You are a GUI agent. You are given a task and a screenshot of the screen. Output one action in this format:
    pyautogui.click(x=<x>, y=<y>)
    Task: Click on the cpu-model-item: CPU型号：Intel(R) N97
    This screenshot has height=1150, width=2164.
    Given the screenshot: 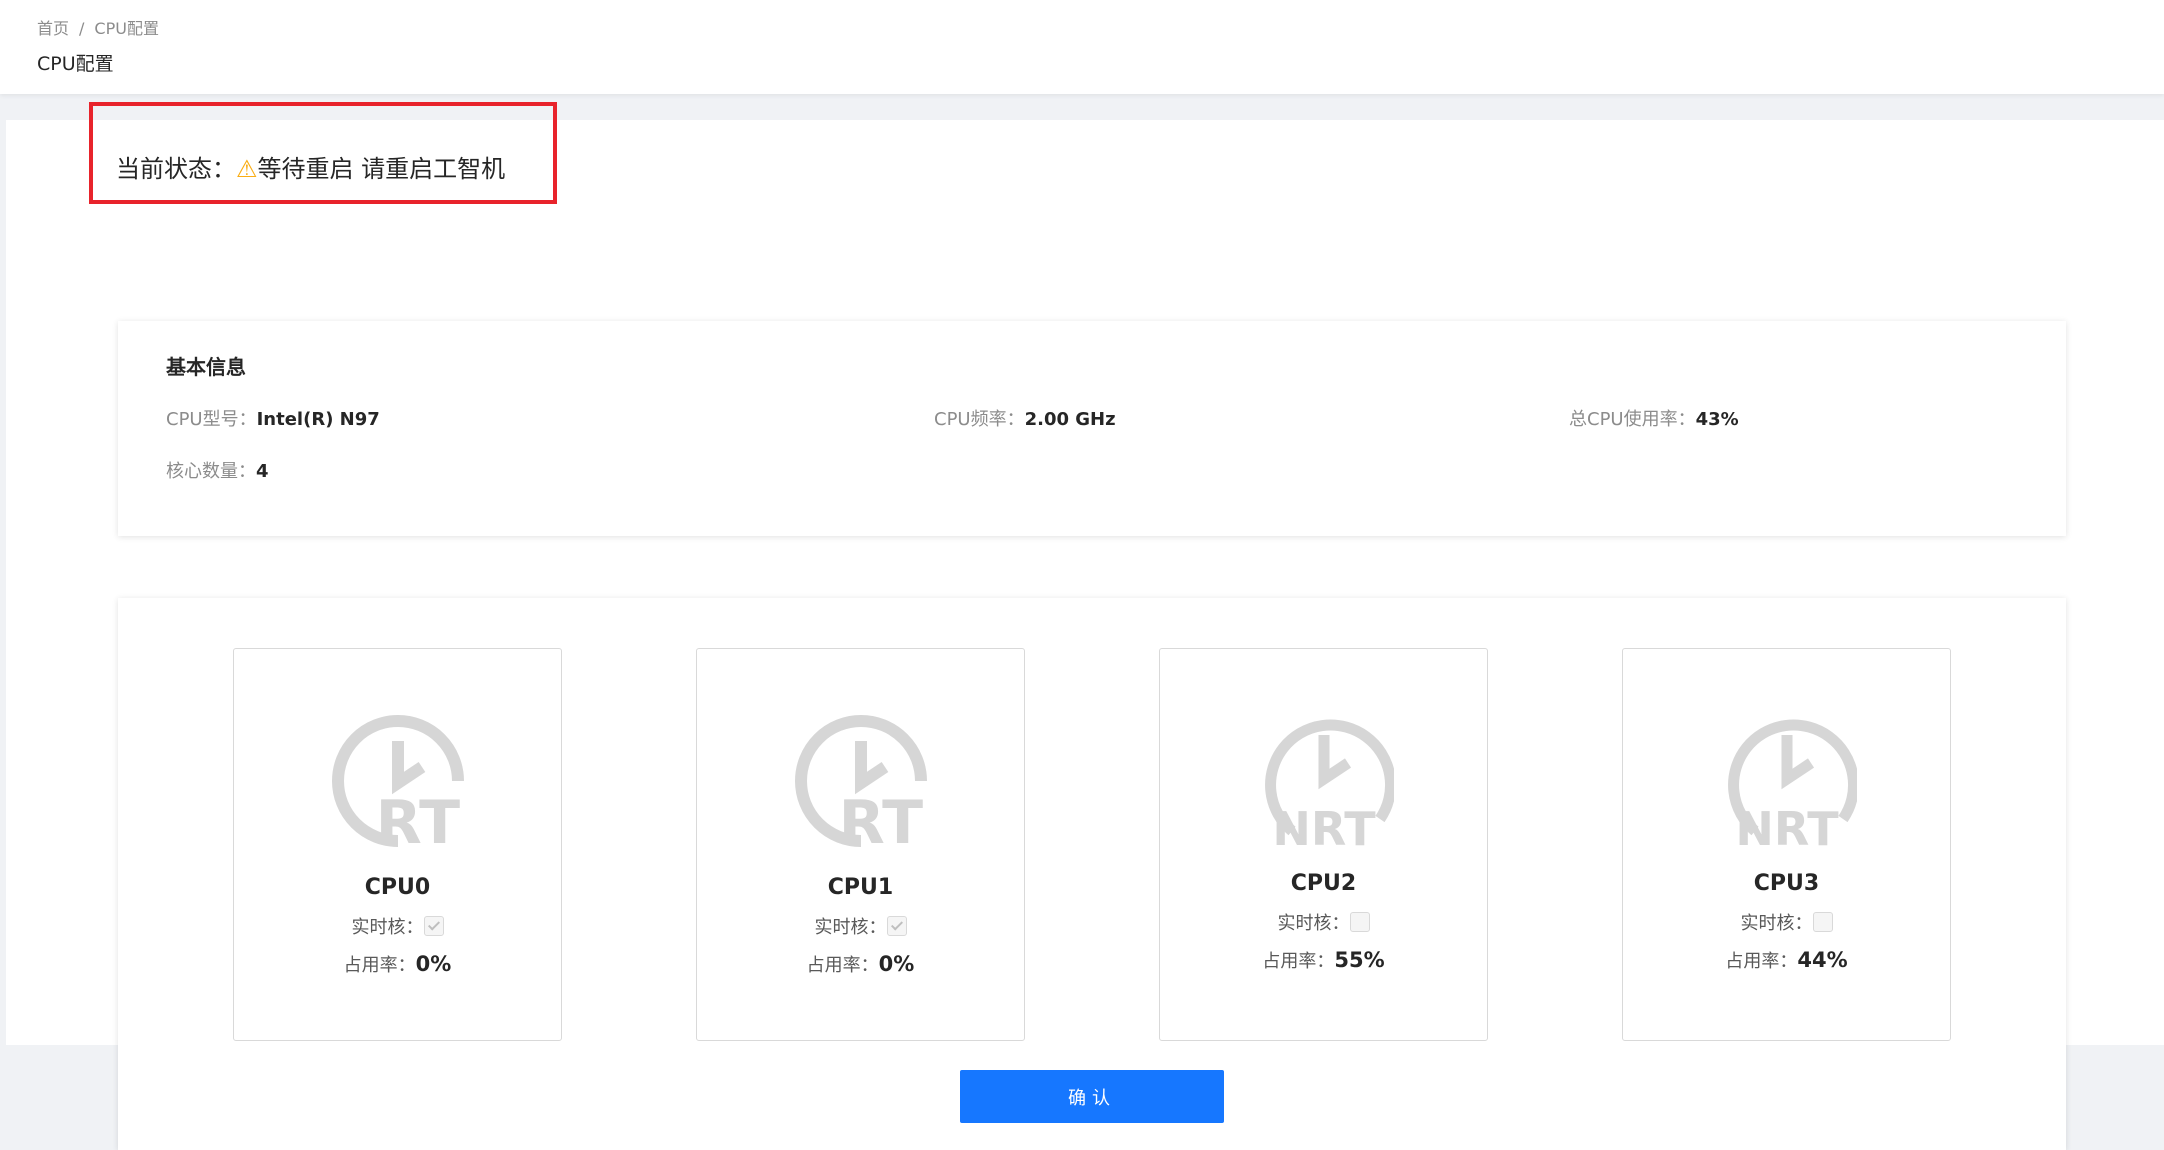 What is the action you would take?
    pyautogui.click(x=273, y=418)
    